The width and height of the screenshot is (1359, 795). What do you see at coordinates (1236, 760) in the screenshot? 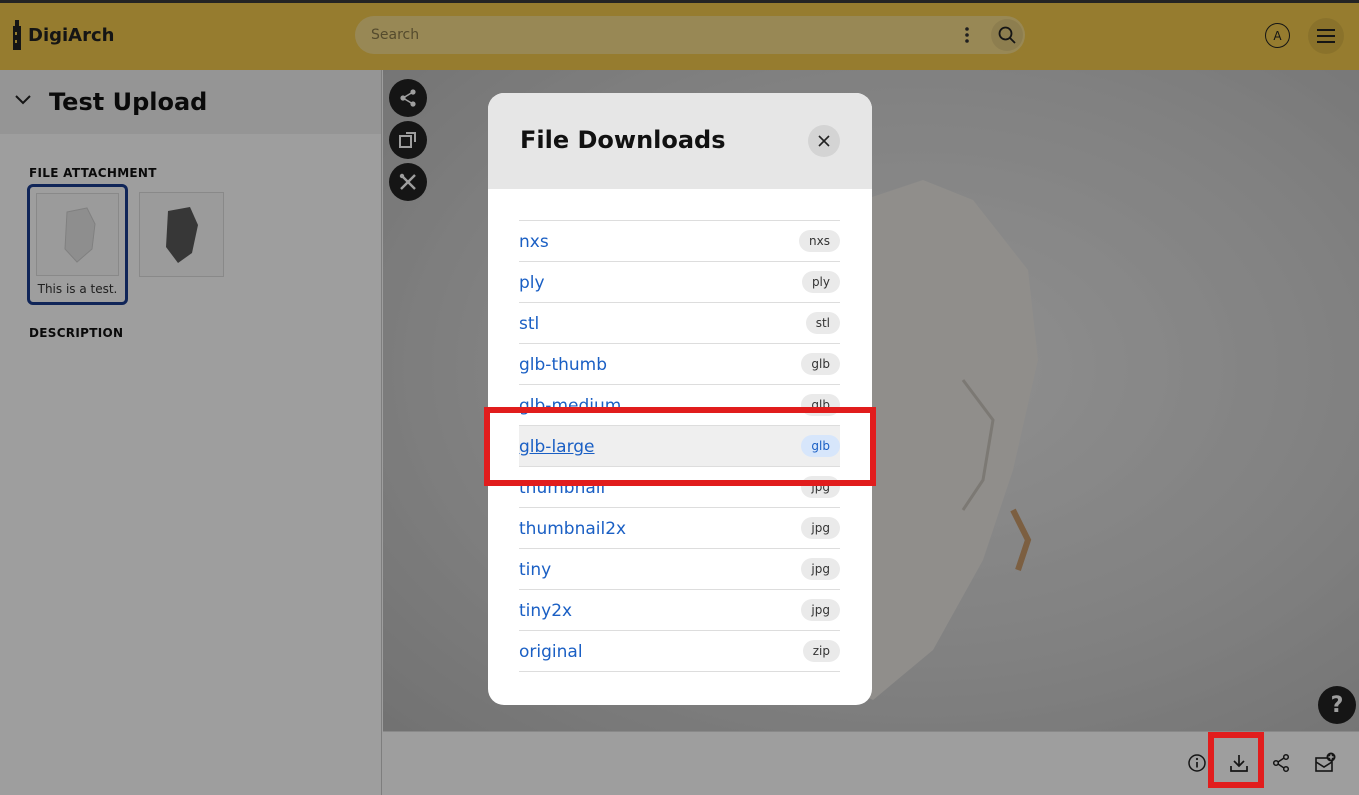
I see `highlight-box-download` at bounding box center [1236, 760].